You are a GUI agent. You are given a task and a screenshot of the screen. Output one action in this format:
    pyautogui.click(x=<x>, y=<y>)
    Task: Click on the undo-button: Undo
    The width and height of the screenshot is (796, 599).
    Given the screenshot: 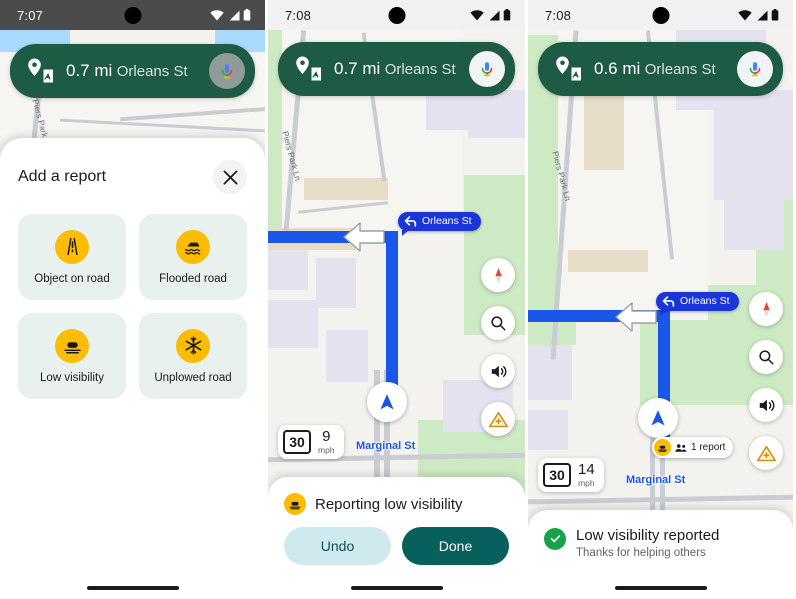 What is the action you would take?
    pyautogui.click(x=337, y=546)
    